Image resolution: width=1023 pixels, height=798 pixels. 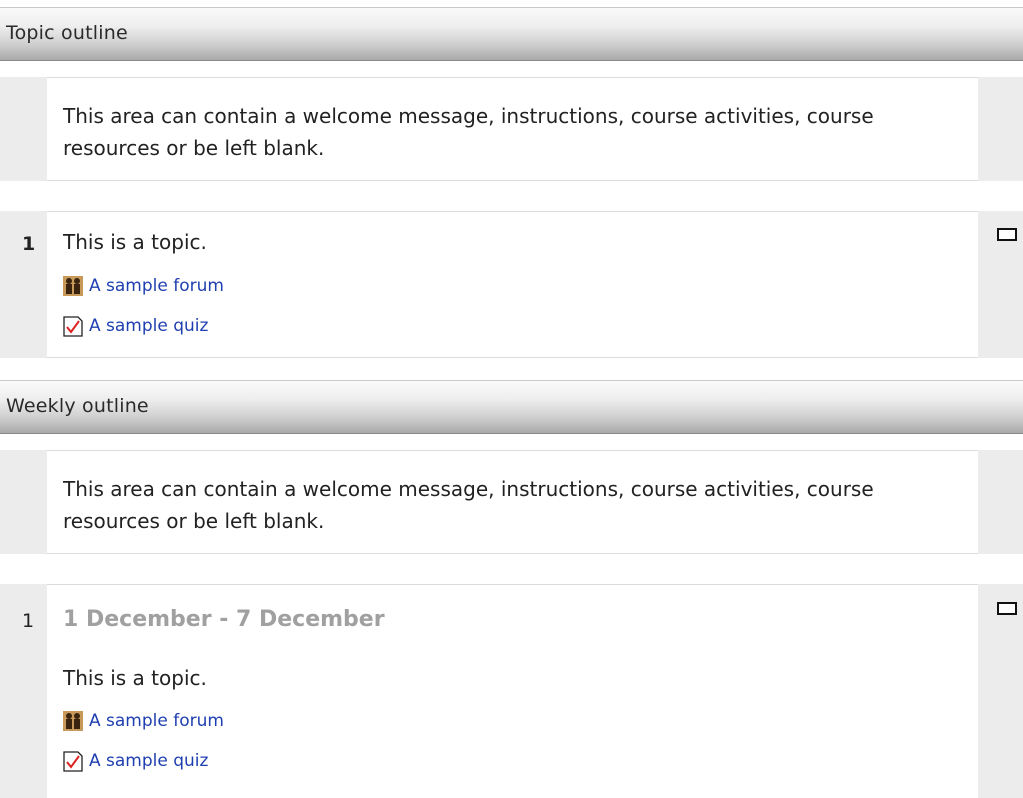 I want to click on topic-outline-title: Topic outline, so click(x=67, y=33).